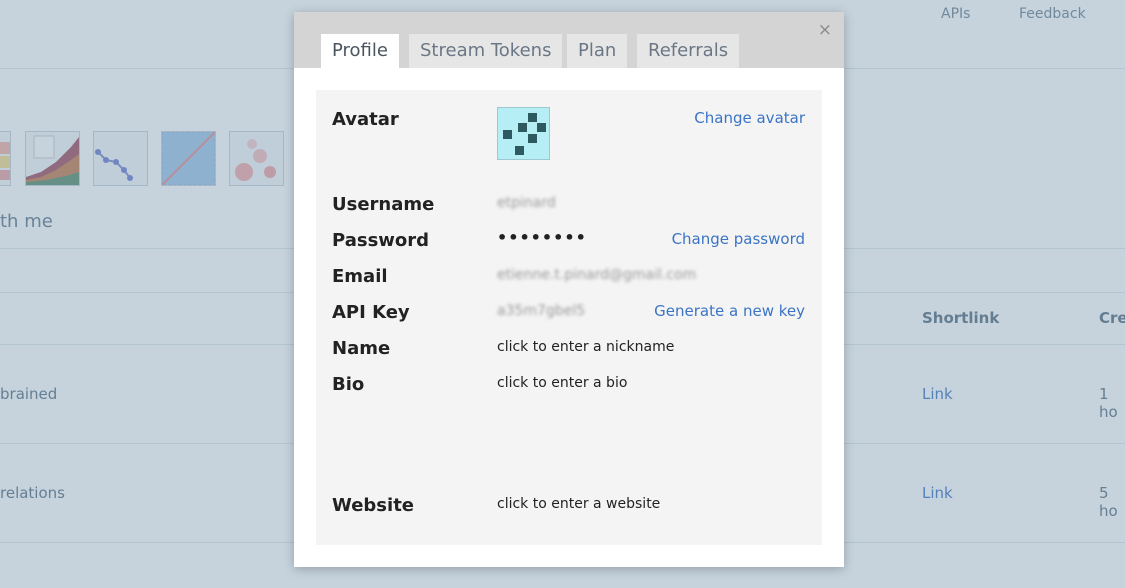 Image resolution: width=1125 pixels, height=588 pixels. What do you see at coordinates (562, 383) in the screenshot?
I see `bio-field: click to enter a bio` at bounding box center [562, 383].